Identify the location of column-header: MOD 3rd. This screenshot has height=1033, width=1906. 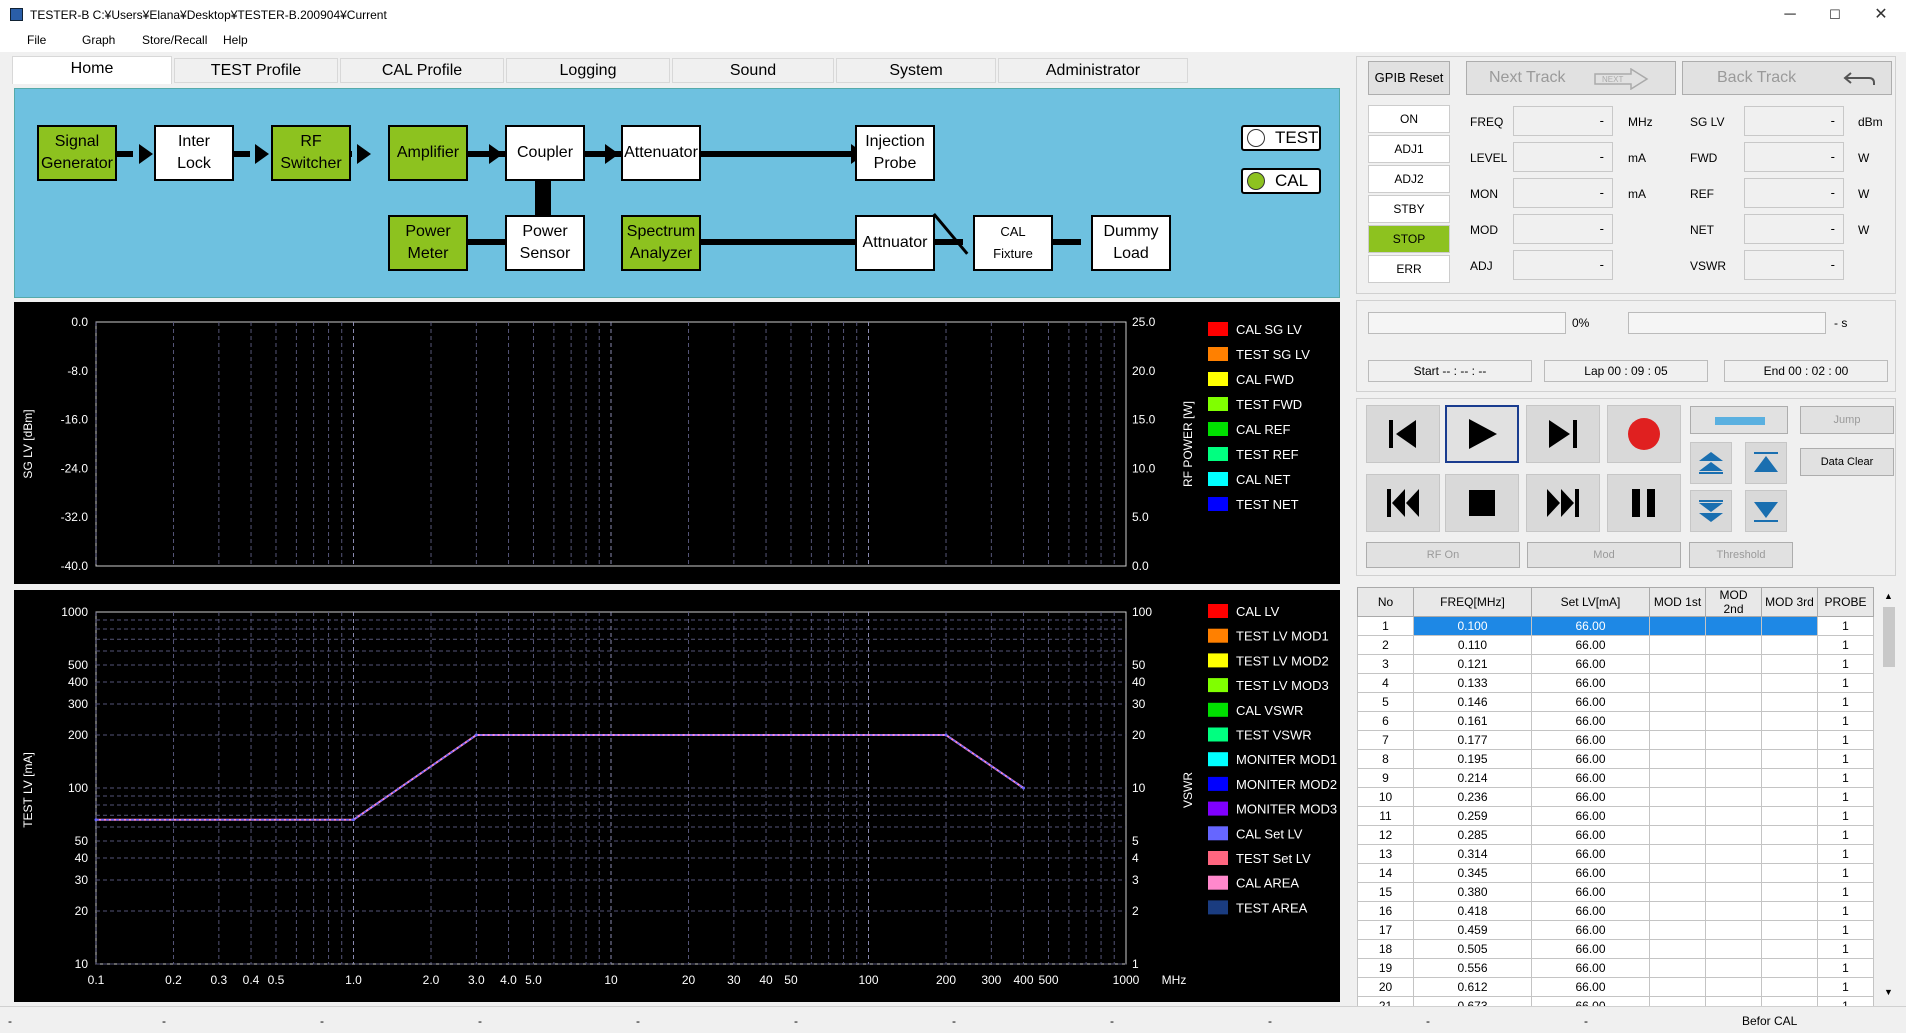
(1789, 602).